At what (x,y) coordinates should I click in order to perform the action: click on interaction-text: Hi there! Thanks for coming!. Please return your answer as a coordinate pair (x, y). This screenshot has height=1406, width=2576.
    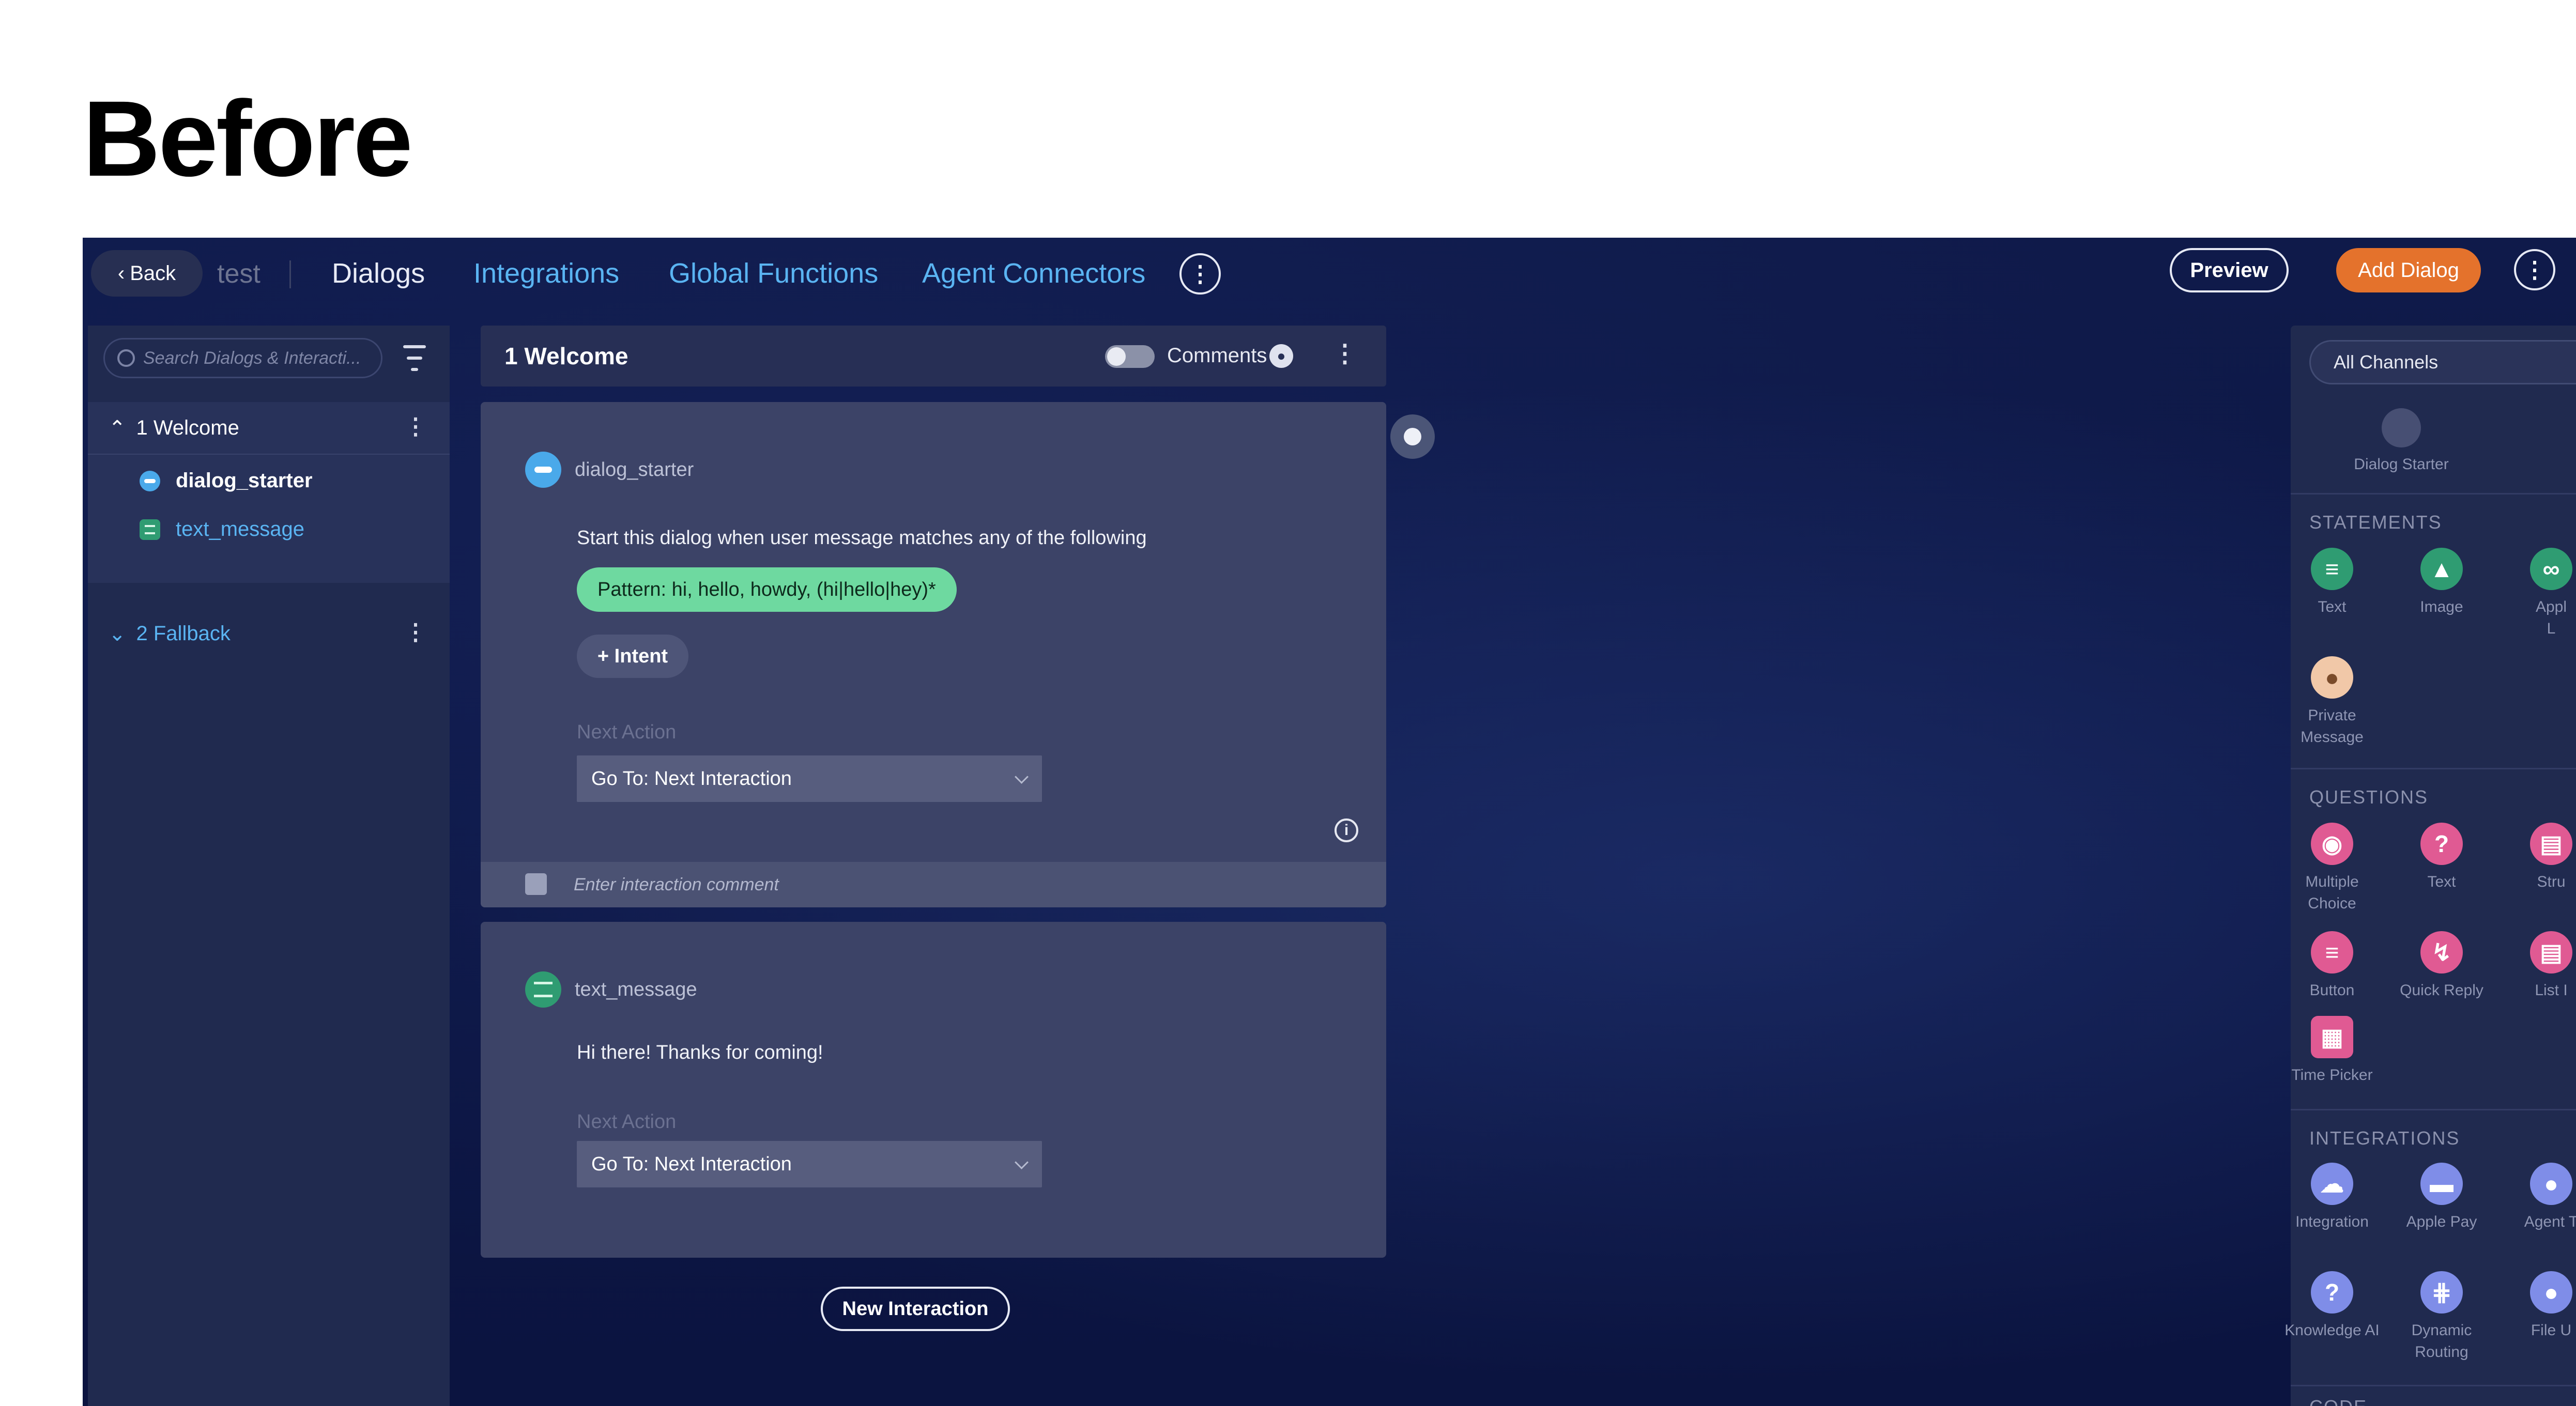
    Looking at the image, I should click on (700, 1052).